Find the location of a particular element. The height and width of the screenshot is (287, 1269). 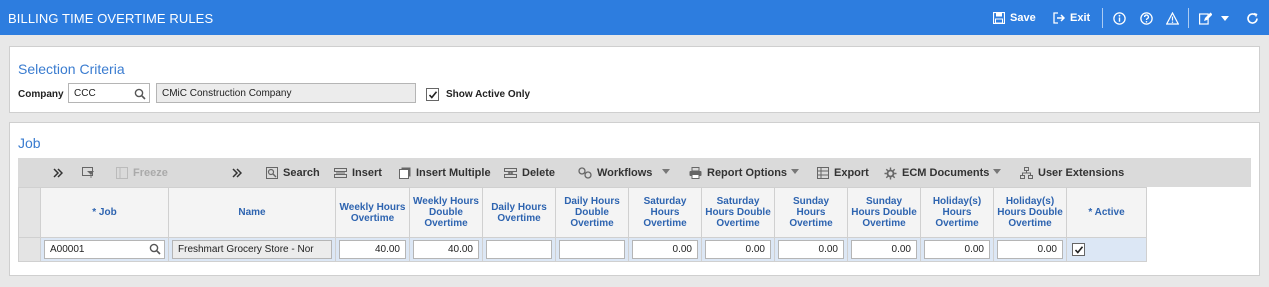

expand-left-button is located at coordinates (58, 173).